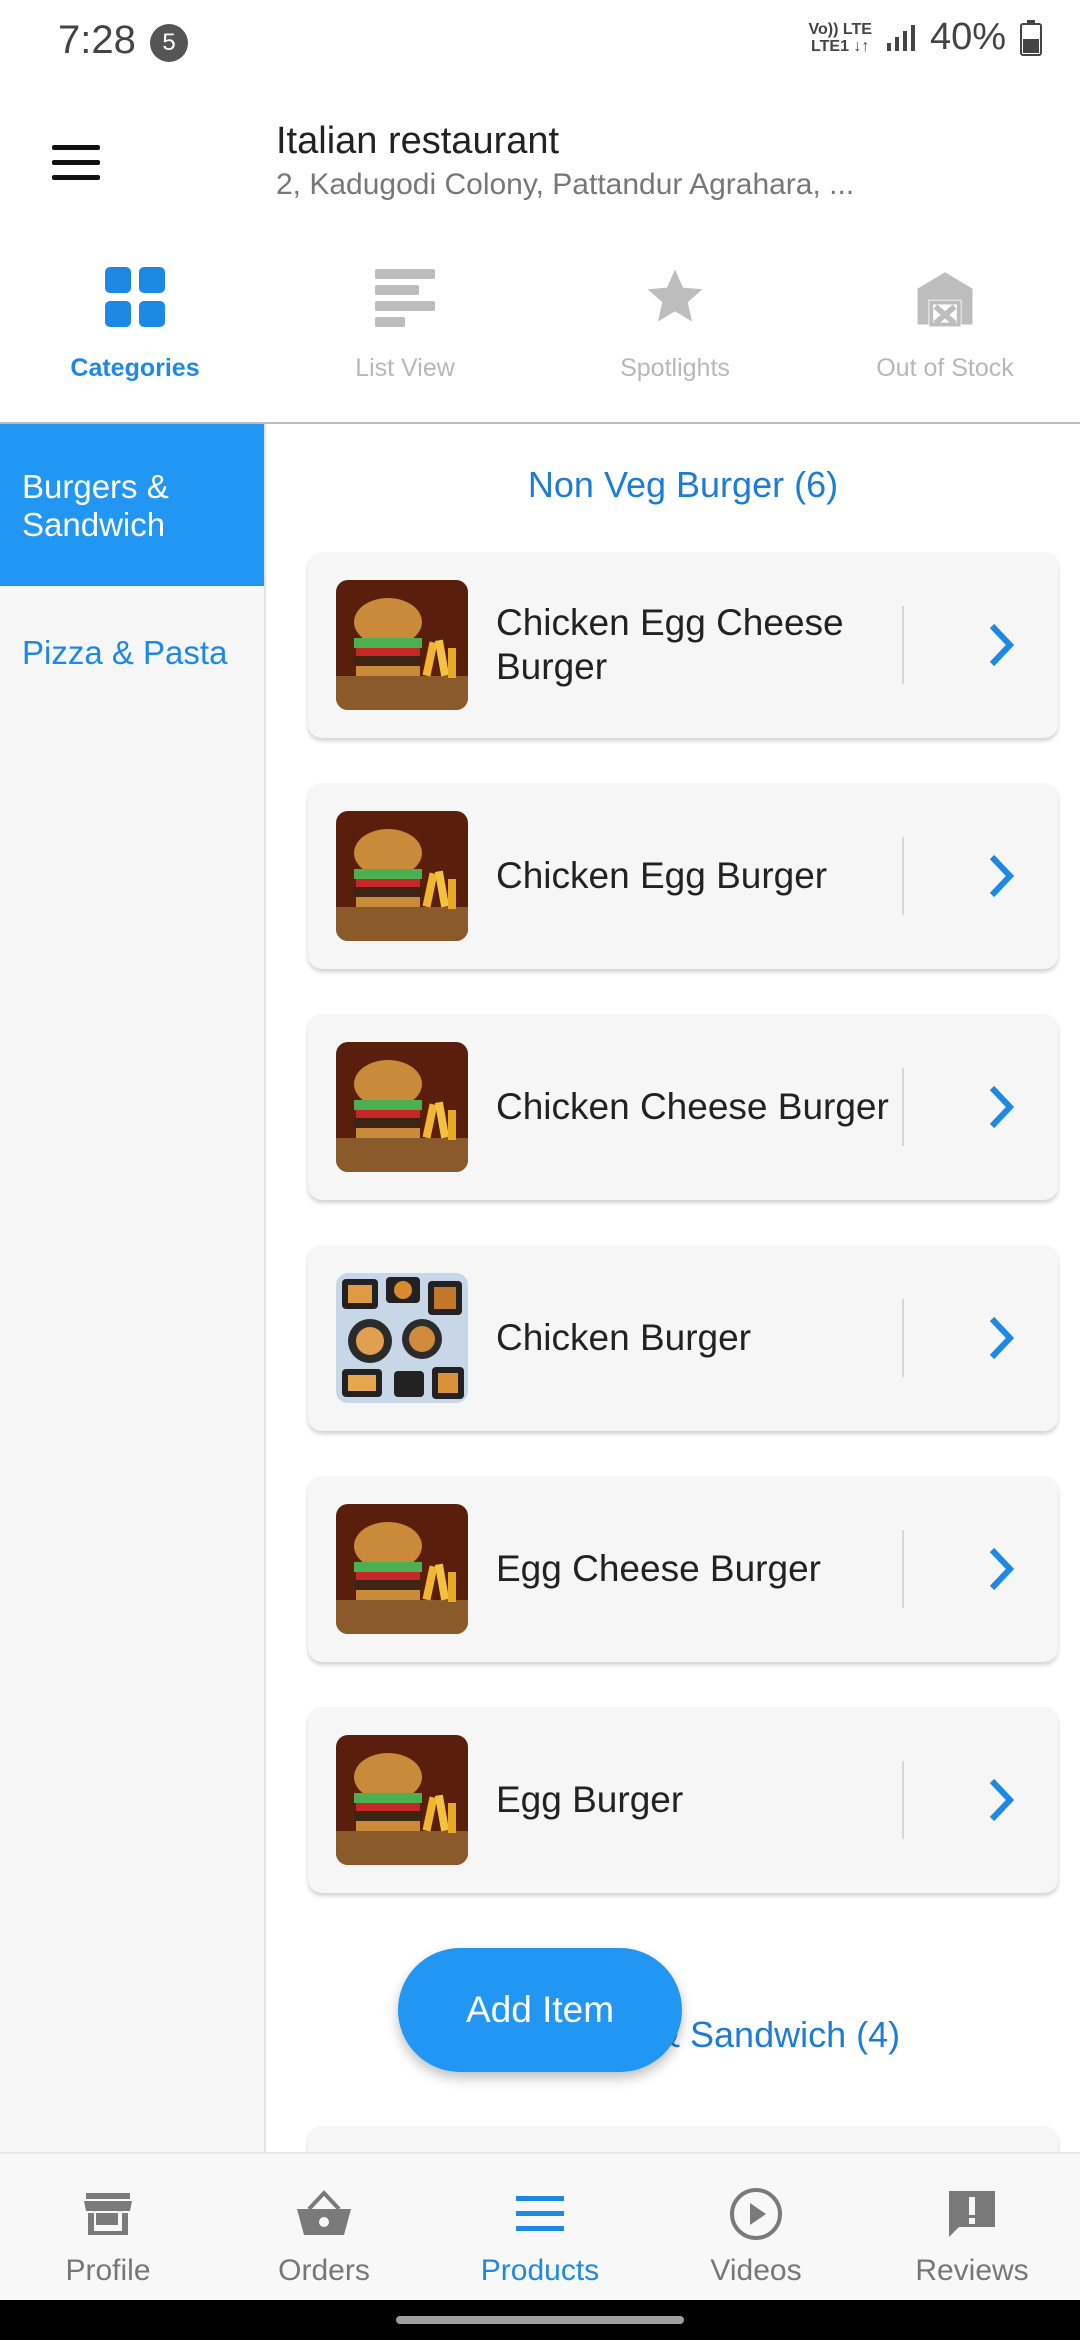  Describe the element at coordinates (108, 2214) in the screenshot. I see `store-icon` at that location.